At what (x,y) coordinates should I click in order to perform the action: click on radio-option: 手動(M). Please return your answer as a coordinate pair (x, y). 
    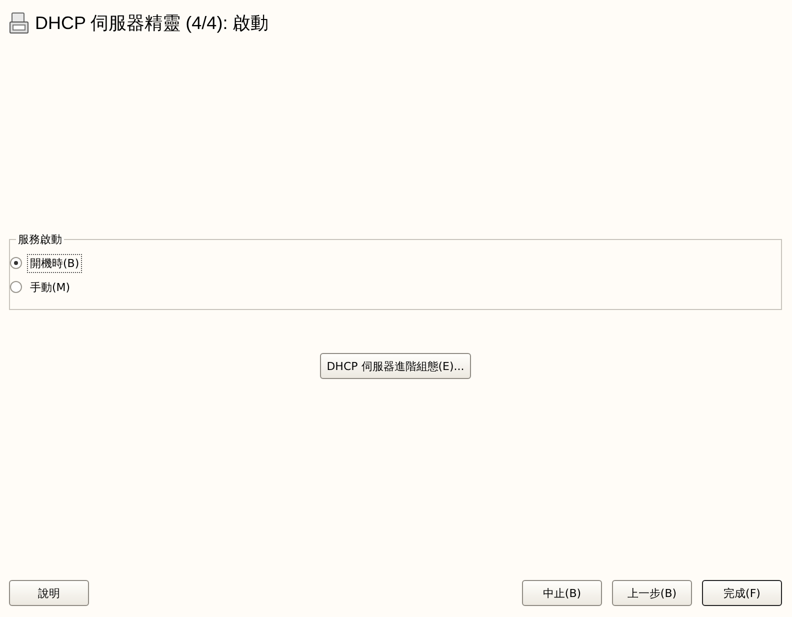
    Looking at the image, I should click on (395, 287).